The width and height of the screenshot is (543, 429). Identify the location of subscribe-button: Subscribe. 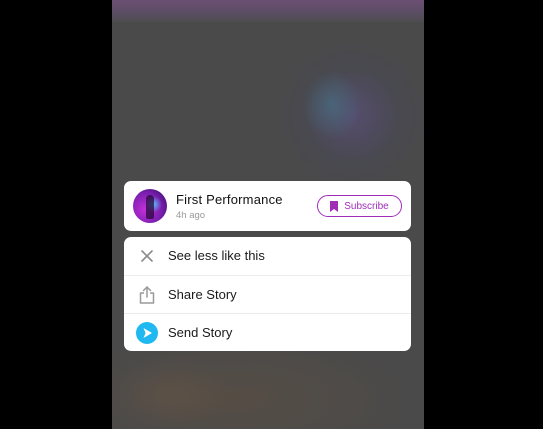
(359, 206).